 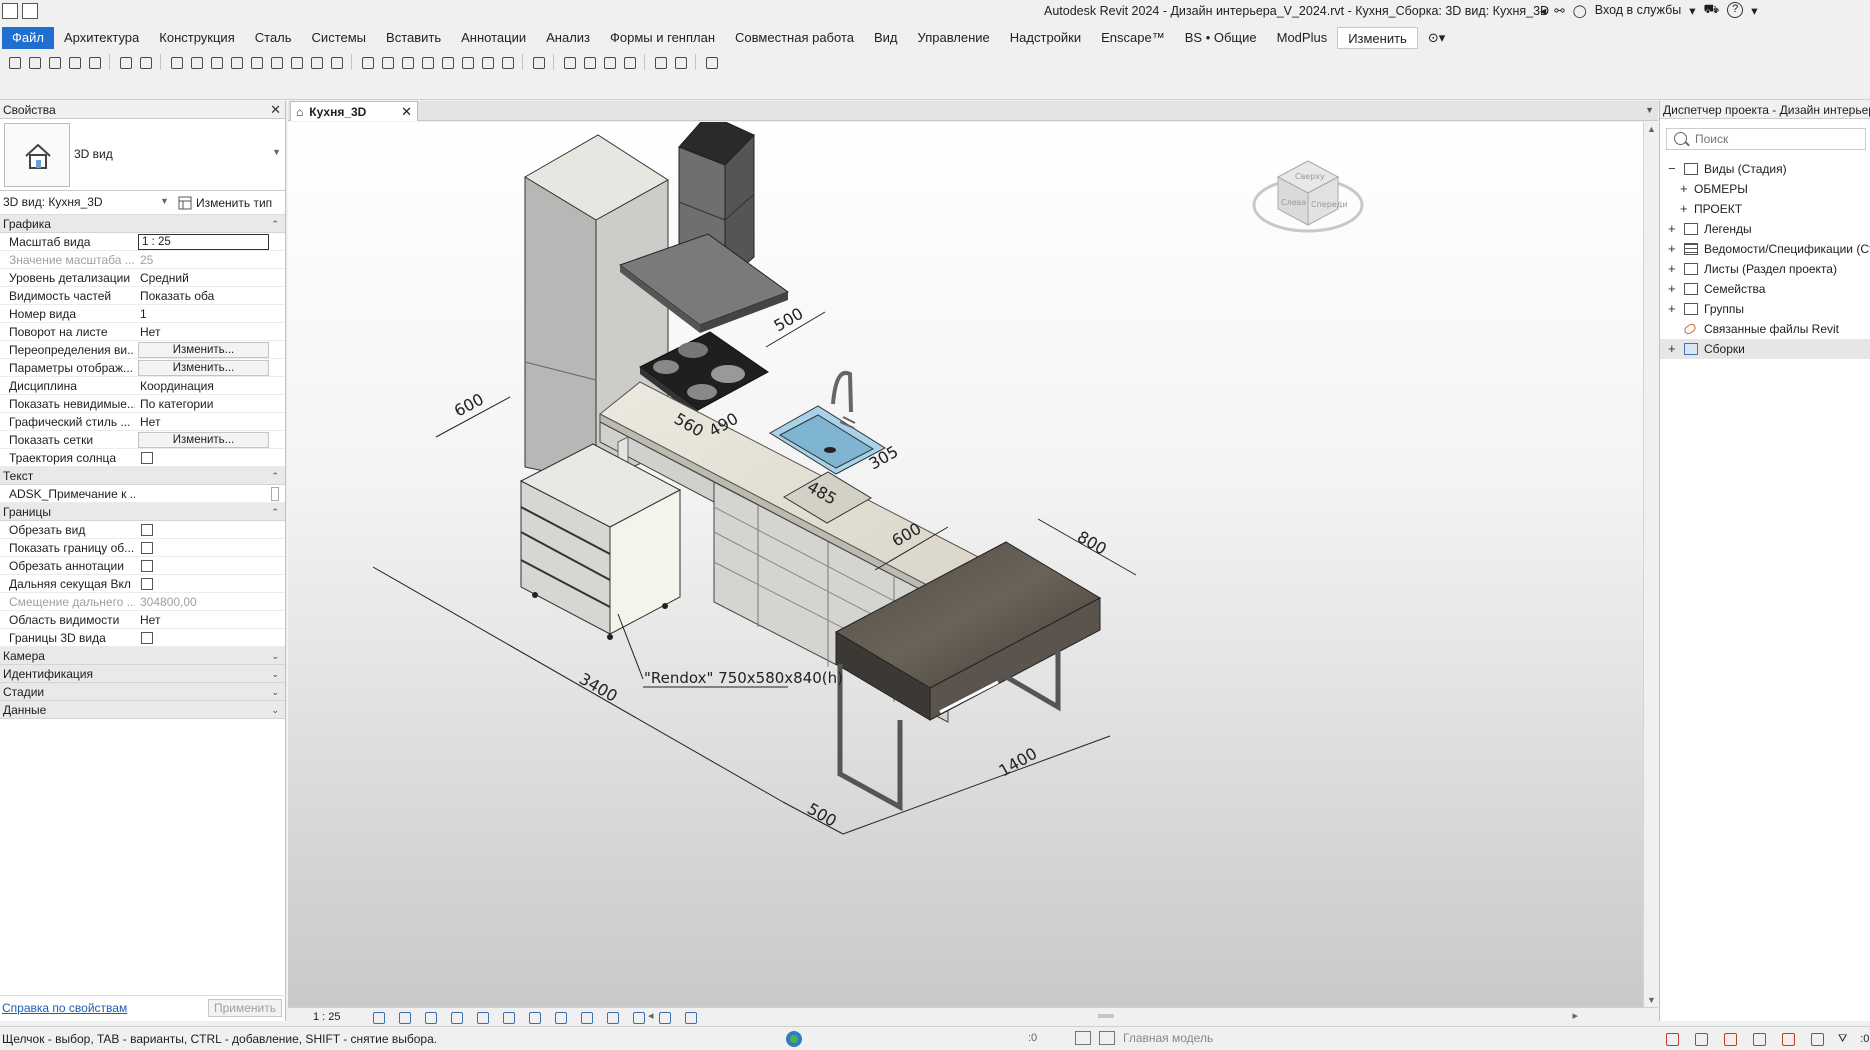 I want to click on group-text: Текст ⌃, so click(x=142, y=476).